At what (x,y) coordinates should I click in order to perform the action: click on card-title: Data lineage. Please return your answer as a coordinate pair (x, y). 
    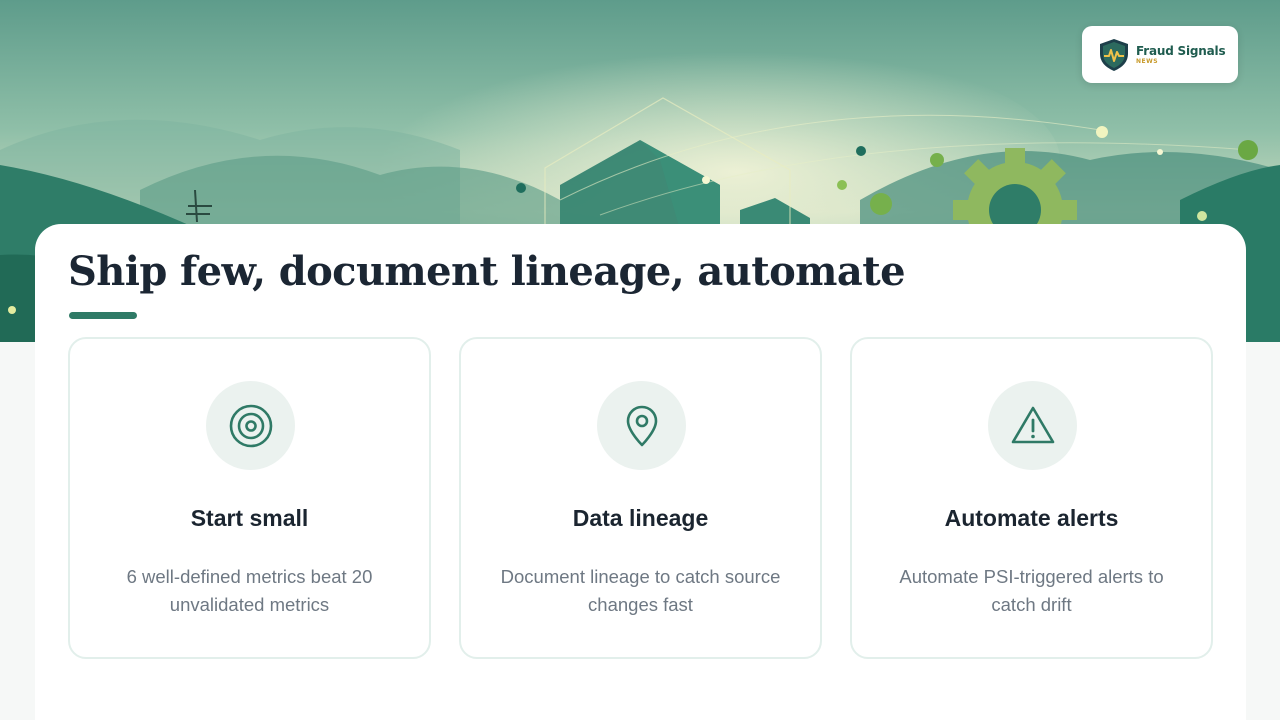
    Looking at the image, I should click on (640, 518).